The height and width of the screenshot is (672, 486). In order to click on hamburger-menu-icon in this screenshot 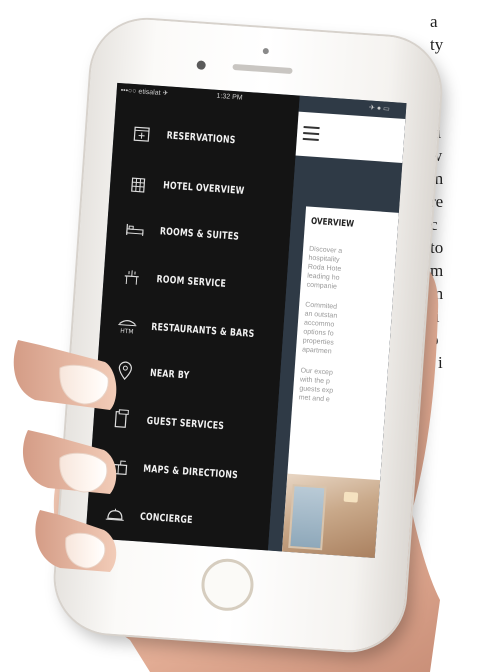, I will do `click(311, 133)`.